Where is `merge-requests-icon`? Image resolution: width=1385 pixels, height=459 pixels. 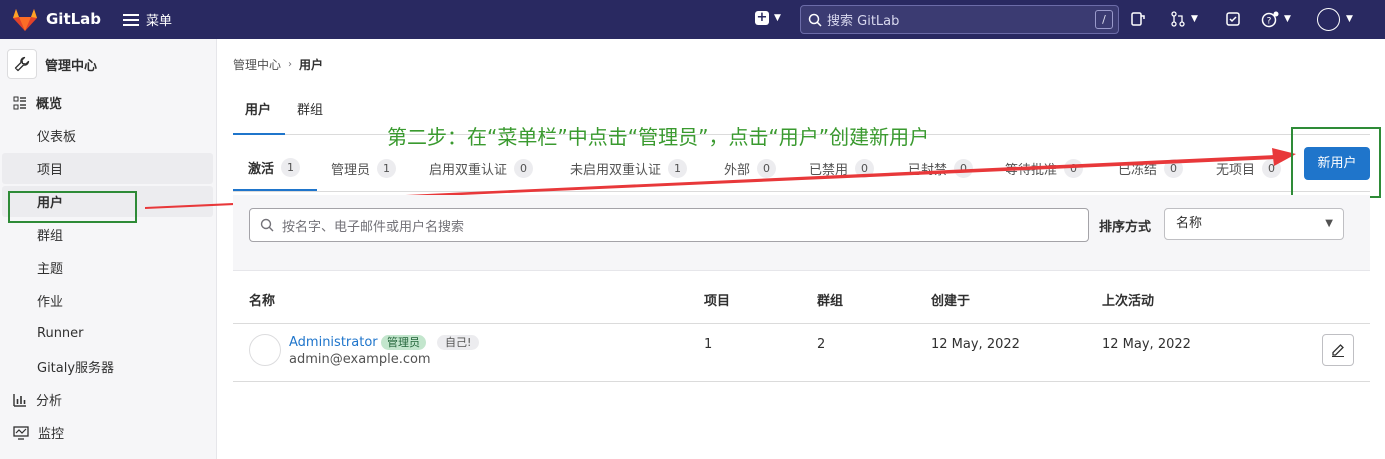
merge-requests-icon is located at coordinates (1178, 19).